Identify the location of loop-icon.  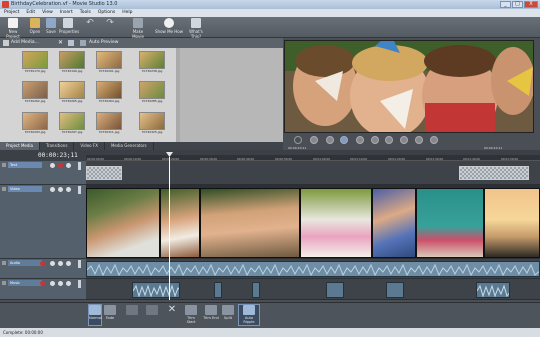
(314, 140).